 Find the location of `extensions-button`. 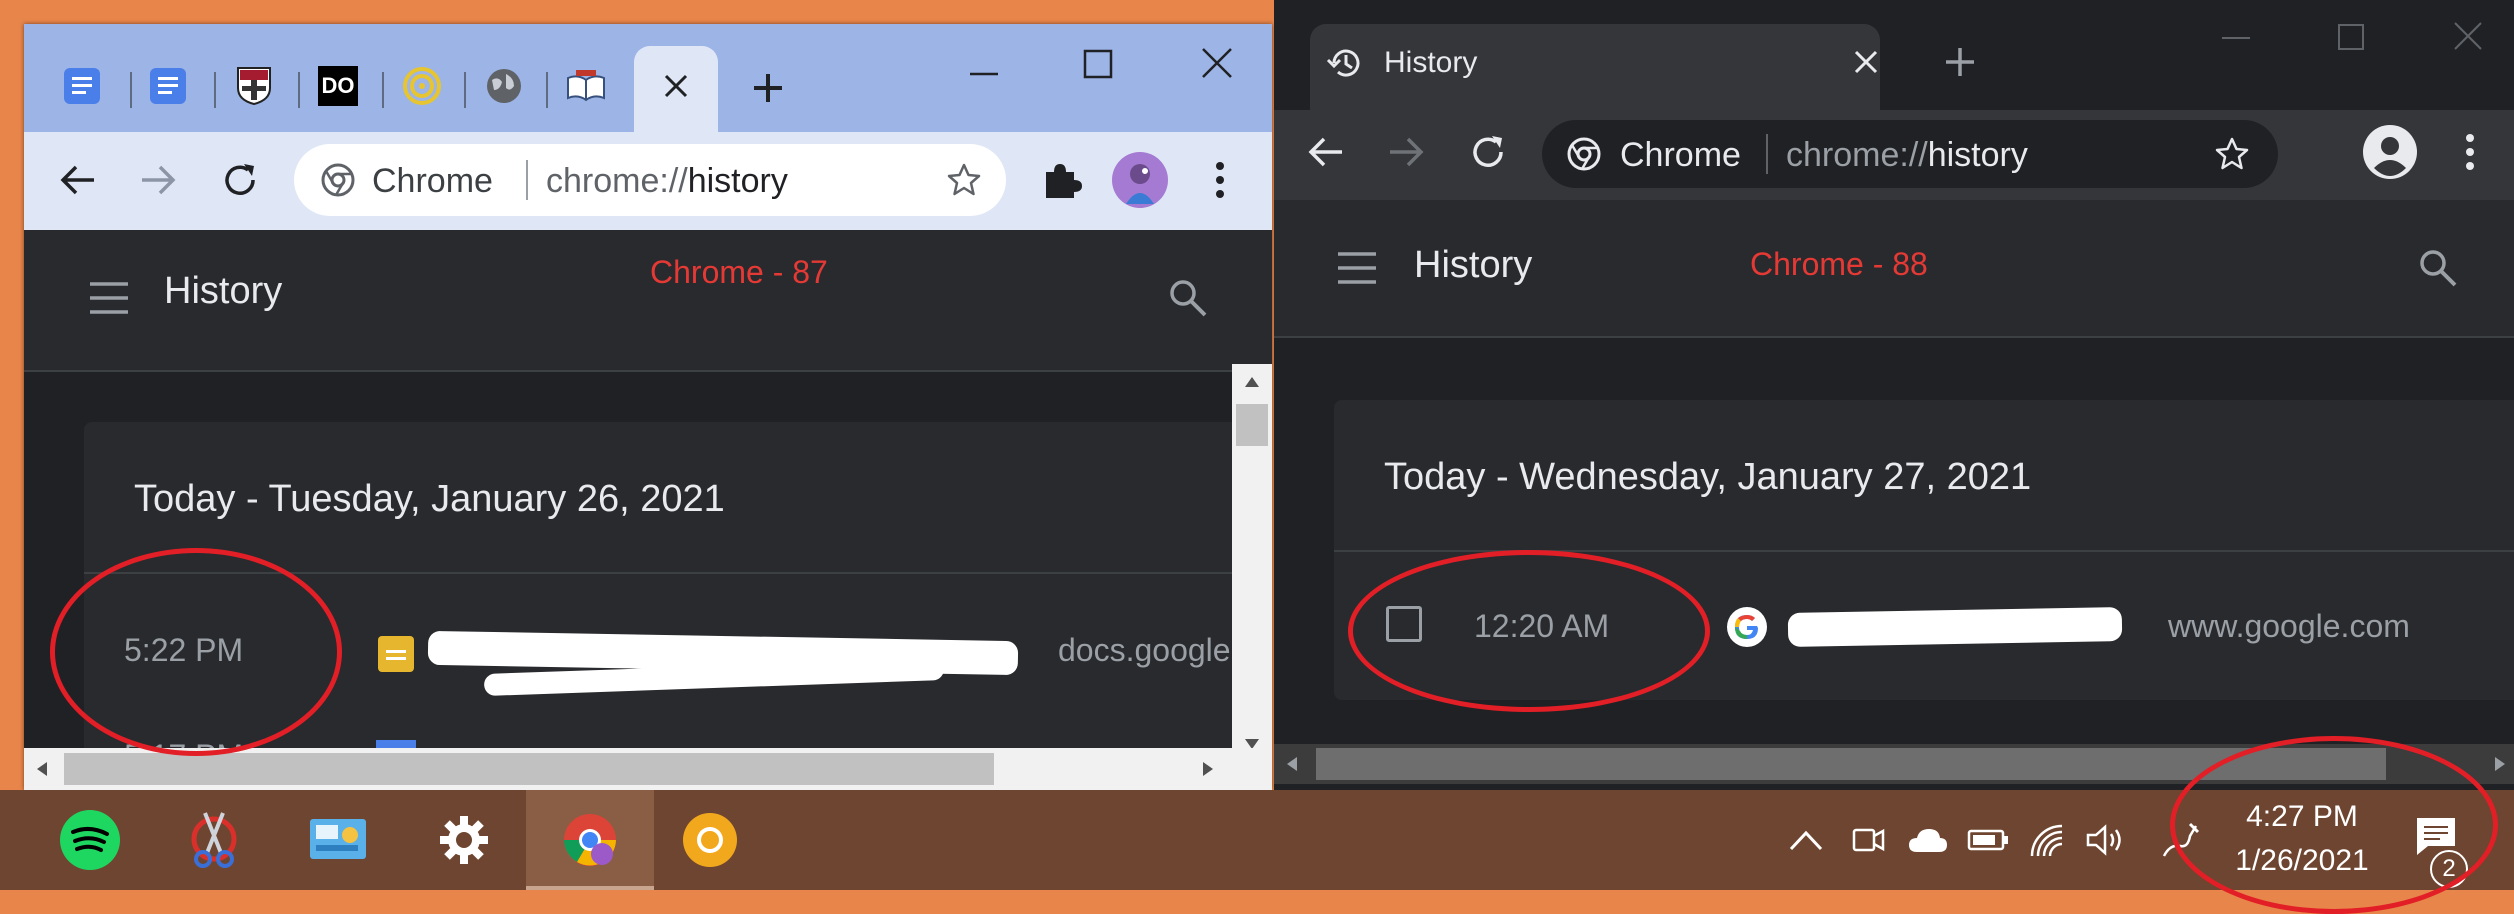

extensions-button is located at coordinates (1061, 179).